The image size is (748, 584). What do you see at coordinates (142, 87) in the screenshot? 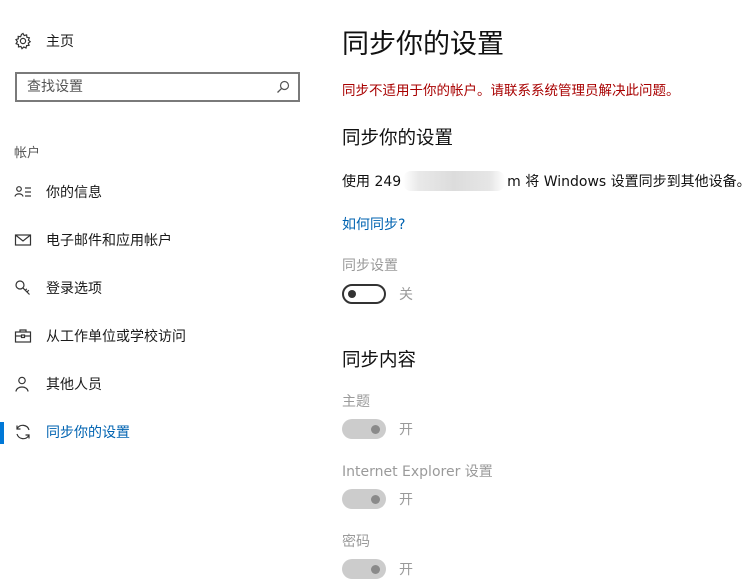
I see `search-input` at bounding box center [142, 87].